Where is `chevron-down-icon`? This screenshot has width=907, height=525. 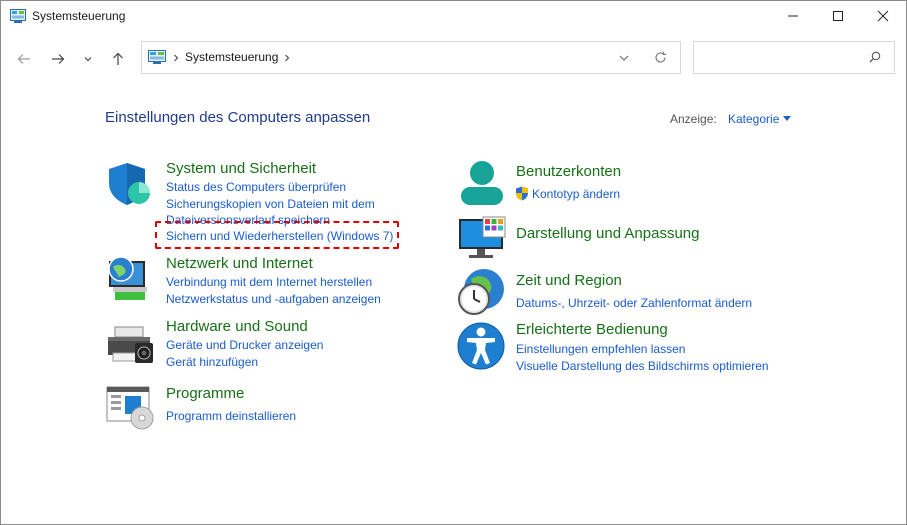
chevron-down-icon is located at coordinates (88, 59).